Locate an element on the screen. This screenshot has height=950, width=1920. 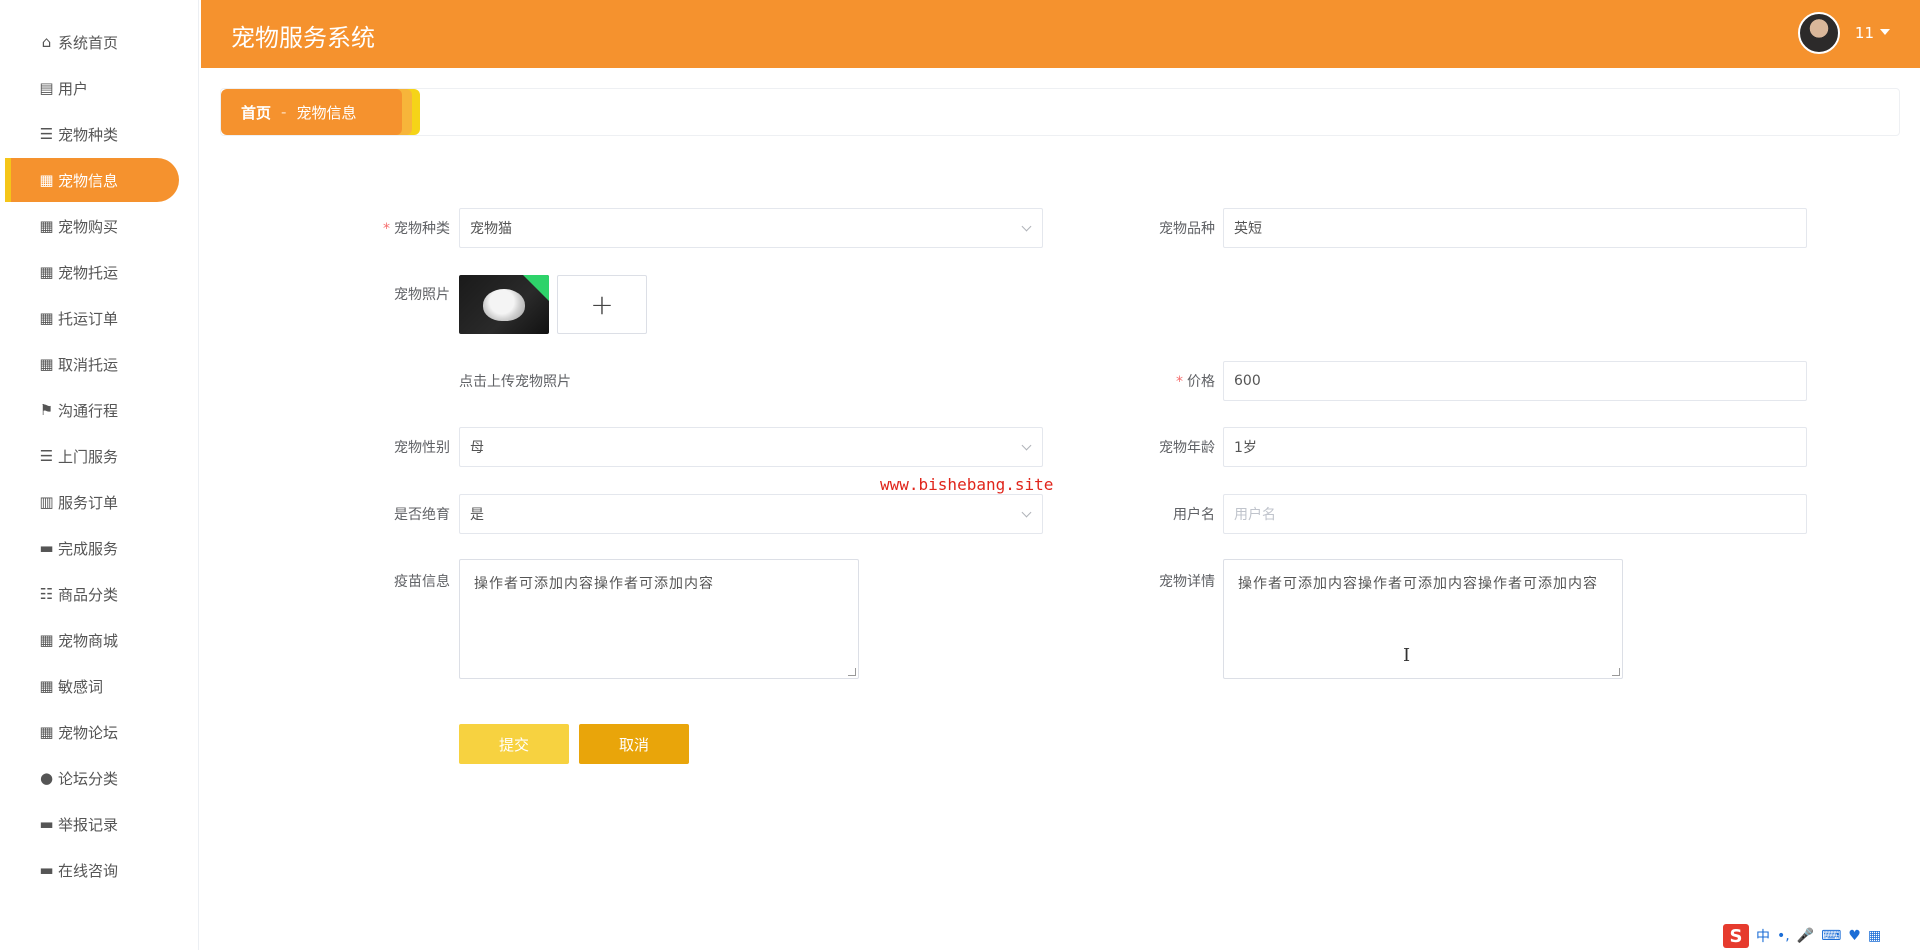
price-value: 600 is located at coordinates (1247, 381).